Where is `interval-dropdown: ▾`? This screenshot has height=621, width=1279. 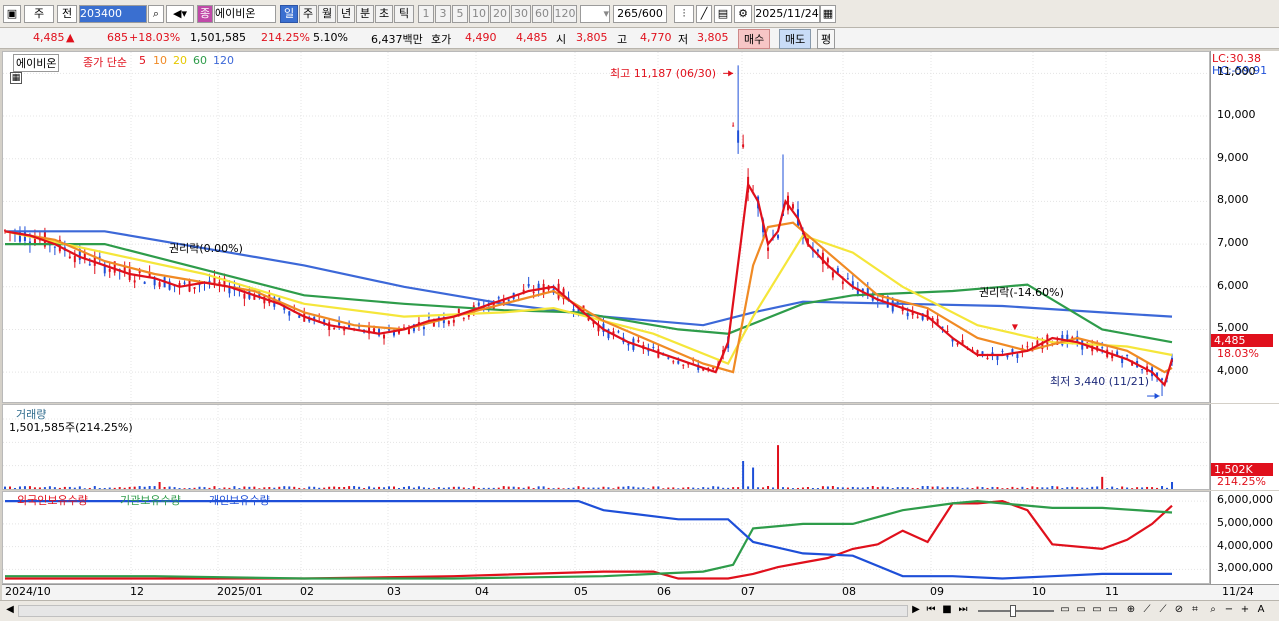 interval-dropdown: ▾ is located at coordinates (595, 14).